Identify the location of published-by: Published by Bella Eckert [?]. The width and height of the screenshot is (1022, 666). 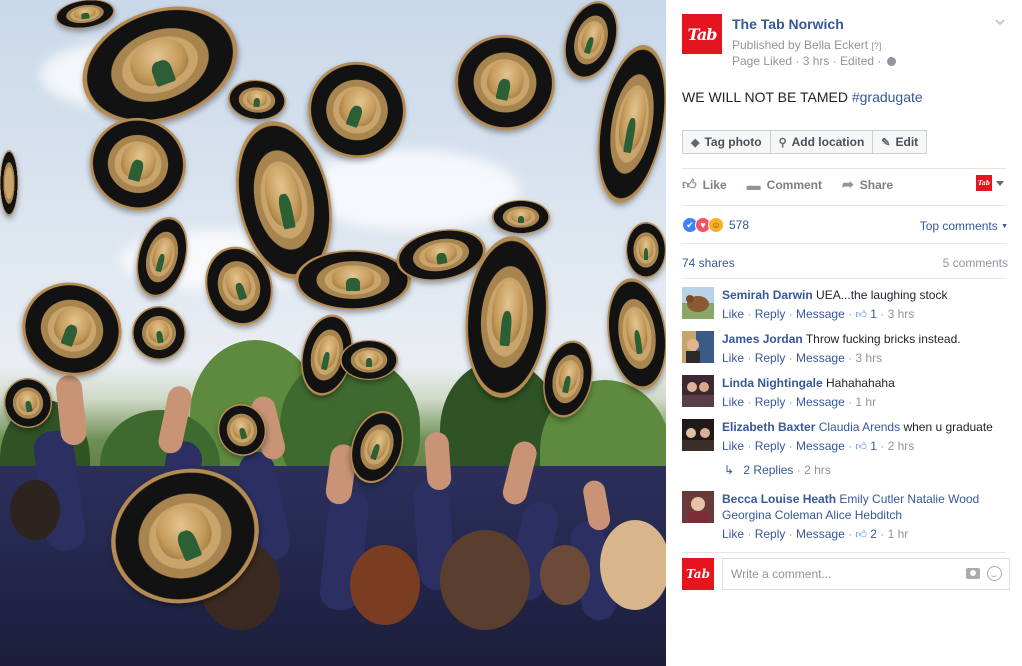
(806, 45).